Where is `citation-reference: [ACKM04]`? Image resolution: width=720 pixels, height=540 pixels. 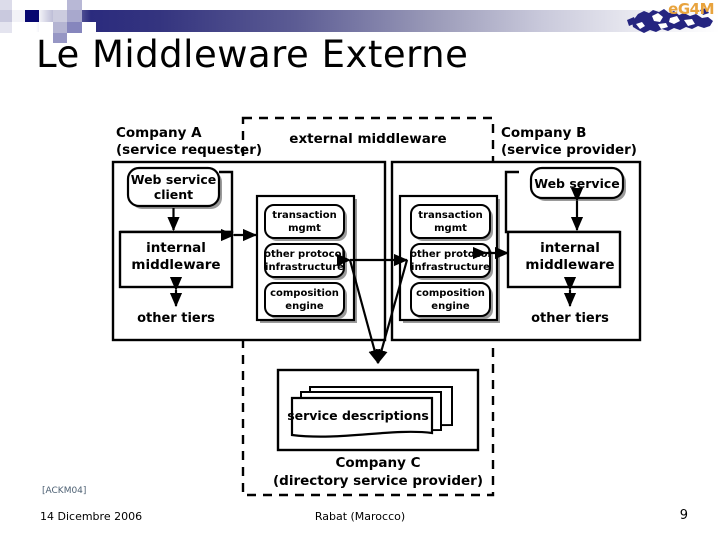
citation-reference: [ACKM04] is located at coordinates (64, 491).